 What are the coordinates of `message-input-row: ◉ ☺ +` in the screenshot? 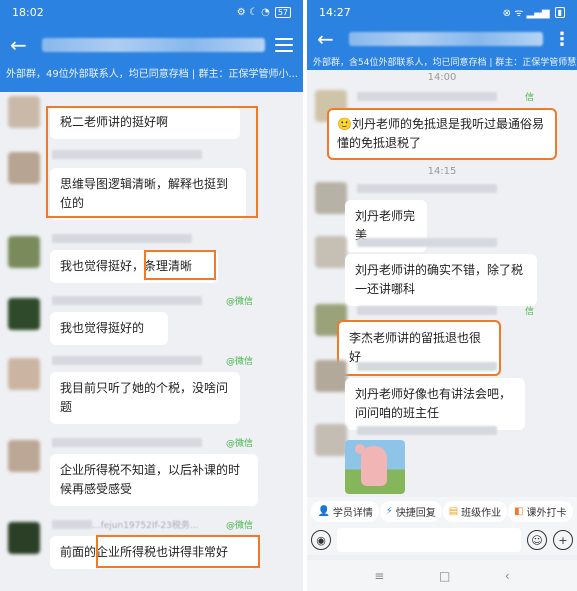 It's located at (442, 540).